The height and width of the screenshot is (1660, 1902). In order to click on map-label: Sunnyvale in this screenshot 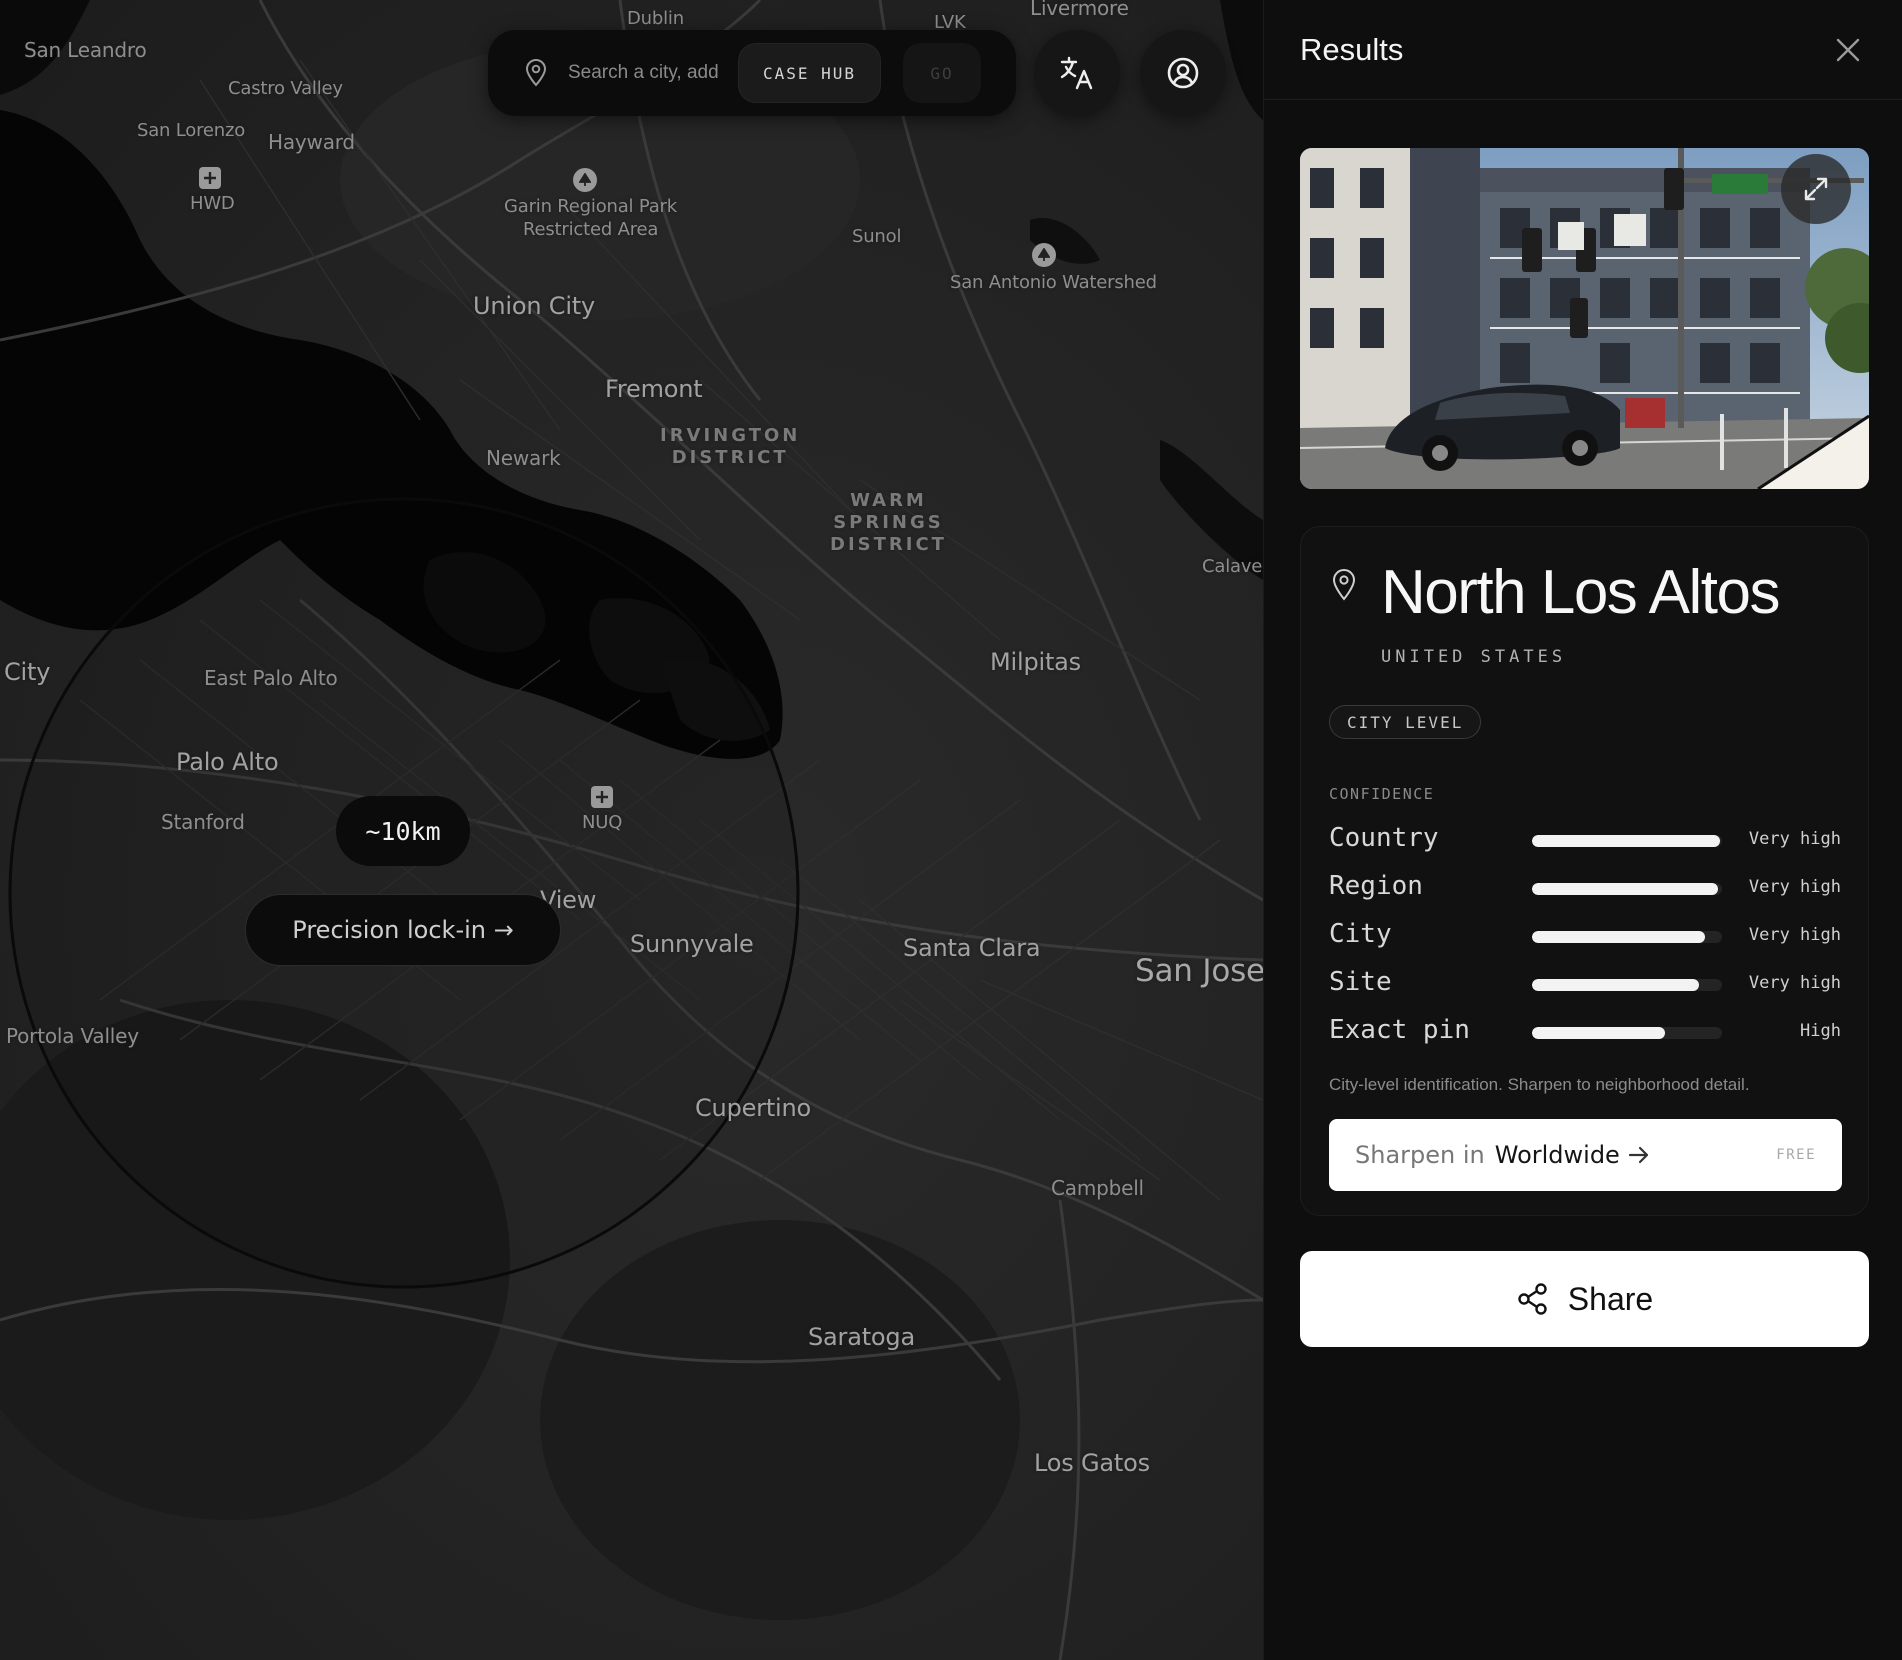, I will do `click(692, 944)`.